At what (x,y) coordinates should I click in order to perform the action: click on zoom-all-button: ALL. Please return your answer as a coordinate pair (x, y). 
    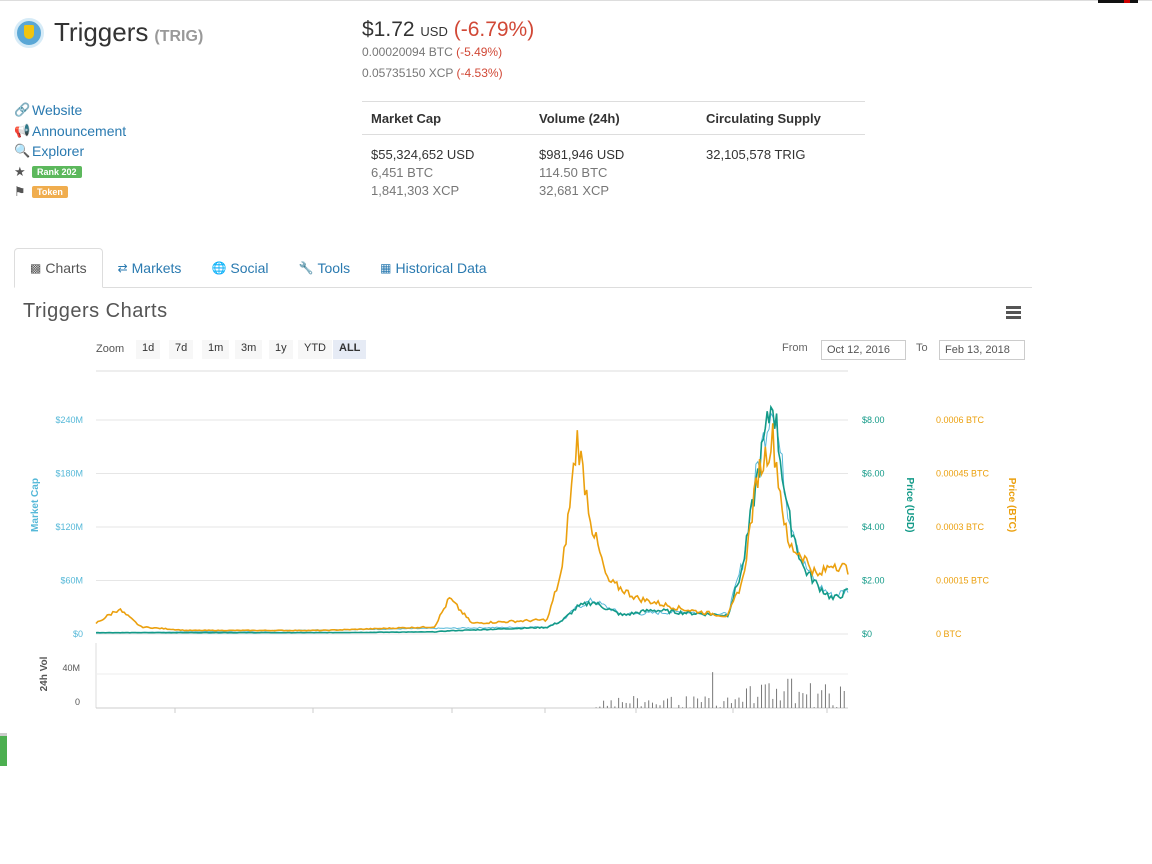
    Looking at the image, I should click on (350, 349).